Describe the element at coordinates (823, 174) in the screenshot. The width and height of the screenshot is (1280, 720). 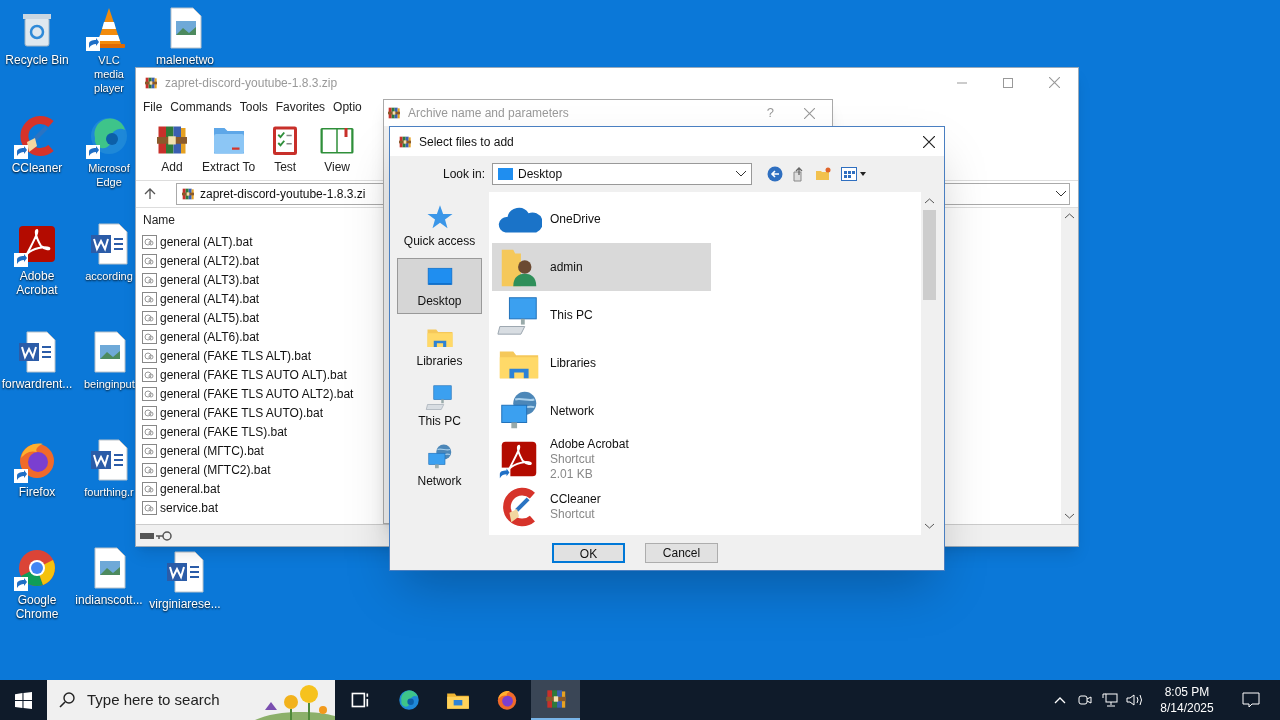
I see `new-folder-icon` at that location.